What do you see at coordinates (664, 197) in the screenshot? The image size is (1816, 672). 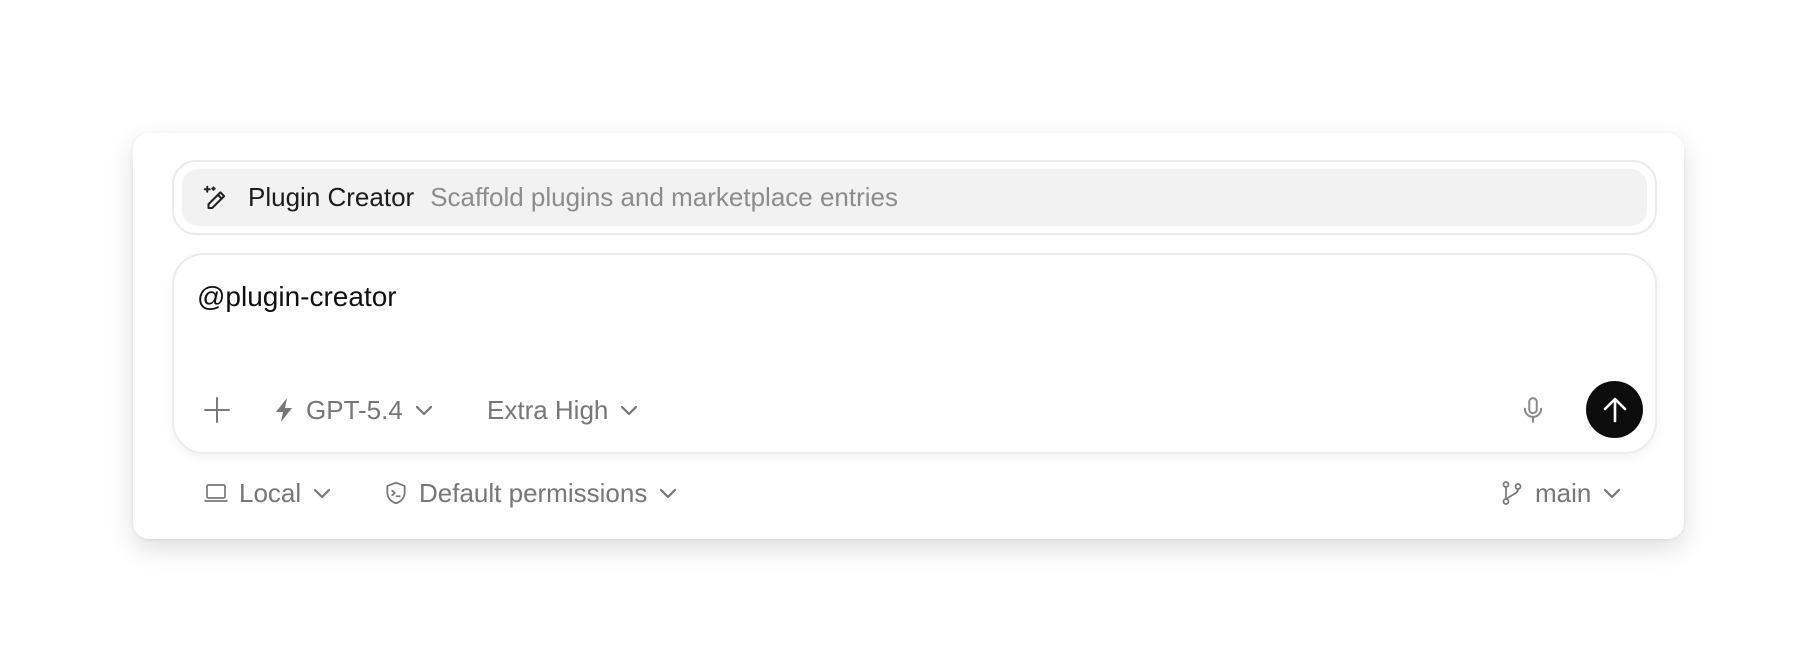 I see `suggestion-description: Scaffold plugins and marketplace entries` at bounding box center [664, 197].